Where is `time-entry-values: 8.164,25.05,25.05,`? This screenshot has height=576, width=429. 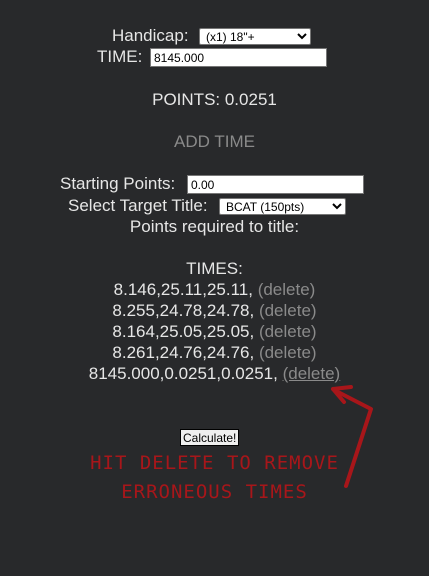 time-entry-values: 8.164,25.05,25.05, is located at coordinates (183, 331).